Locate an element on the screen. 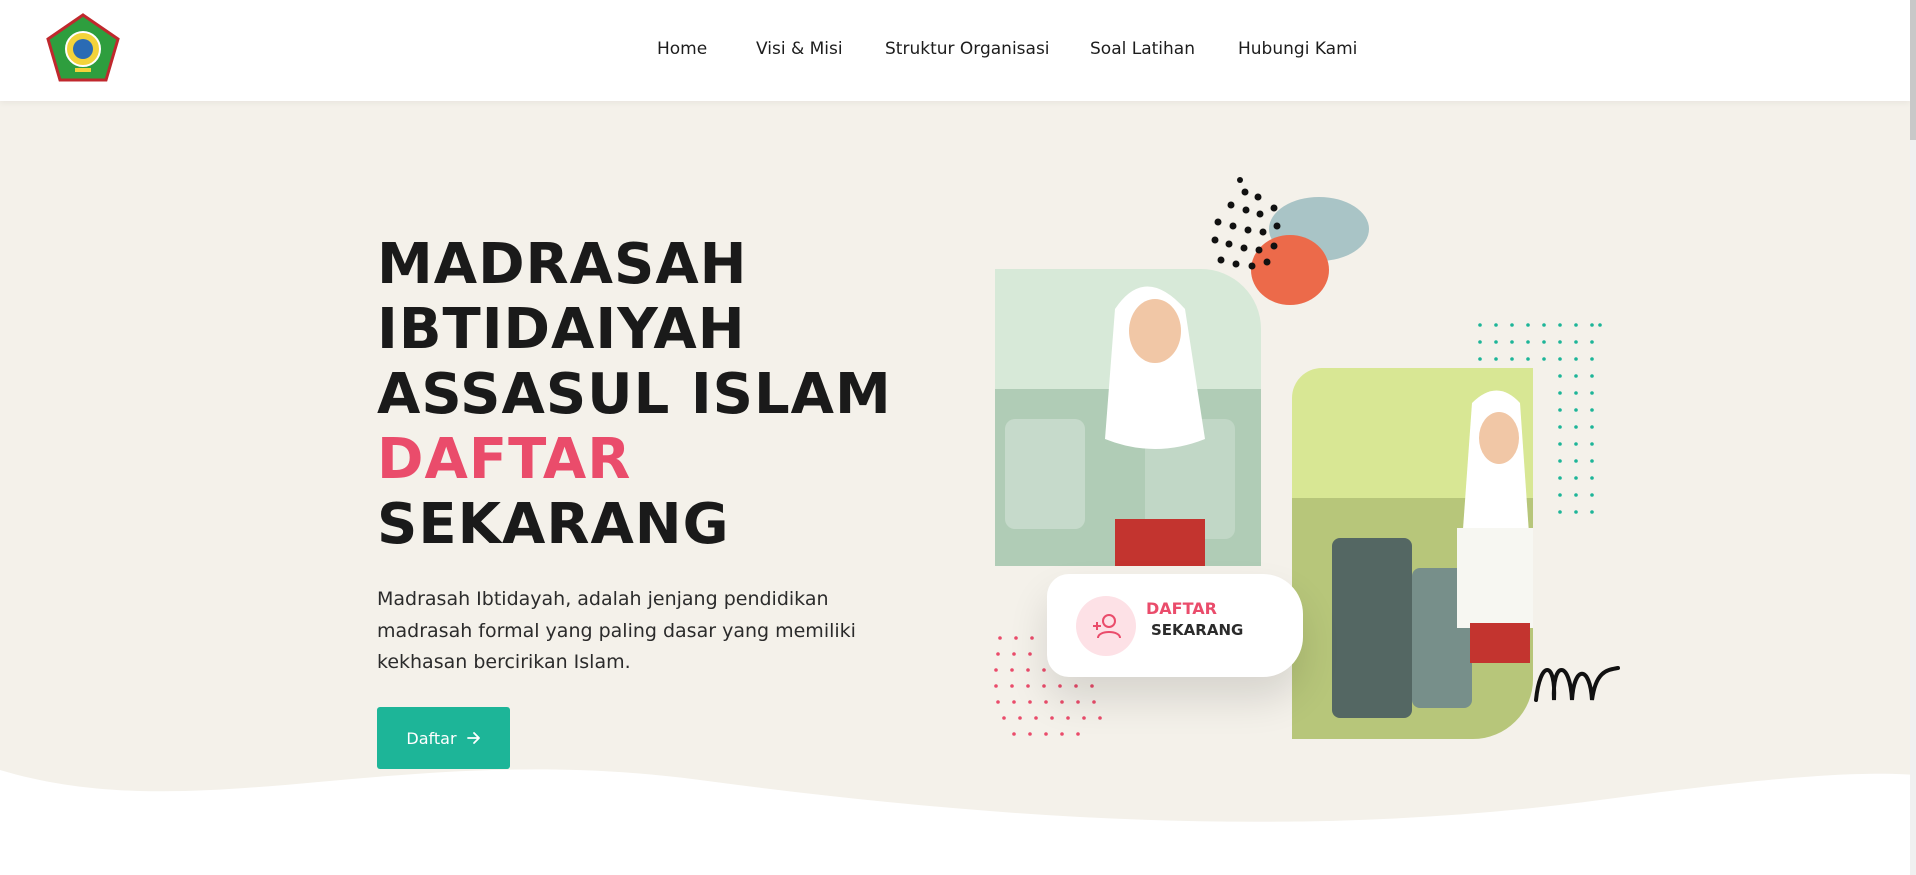  nav-struktur-organisasi: Struktur Organisasi is located at coordinates (967, 49).